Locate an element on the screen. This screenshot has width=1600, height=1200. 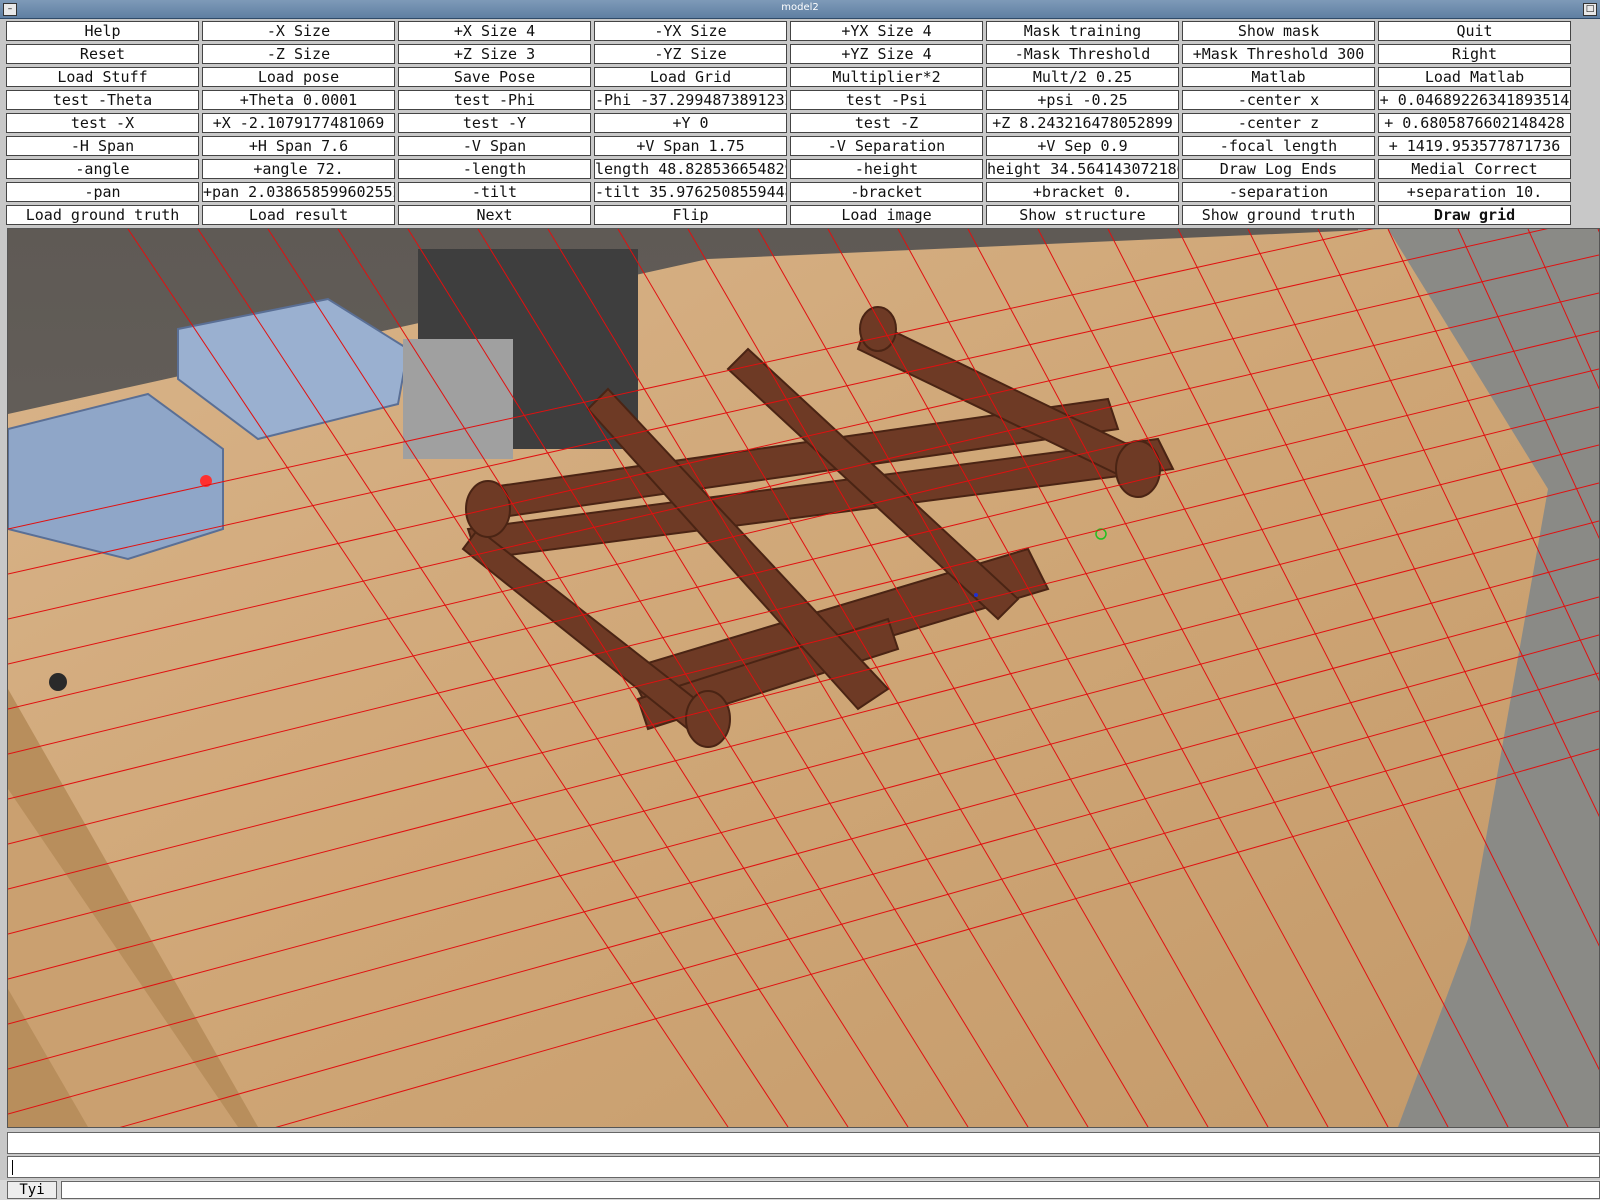
button-r0-c0: Help is located at coordinates (102, 31).